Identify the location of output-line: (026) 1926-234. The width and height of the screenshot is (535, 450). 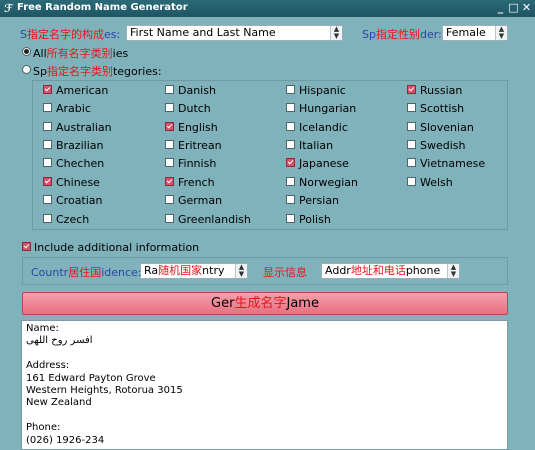
(65, 440).